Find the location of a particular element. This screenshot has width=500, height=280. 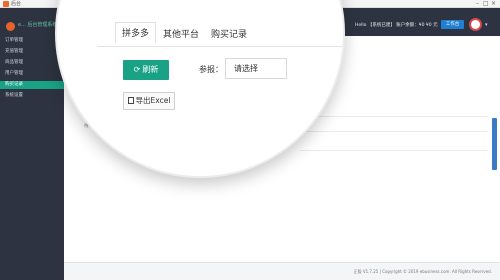

refresh-button: ⟳ 刷新 is located at coordinates (146, 70).